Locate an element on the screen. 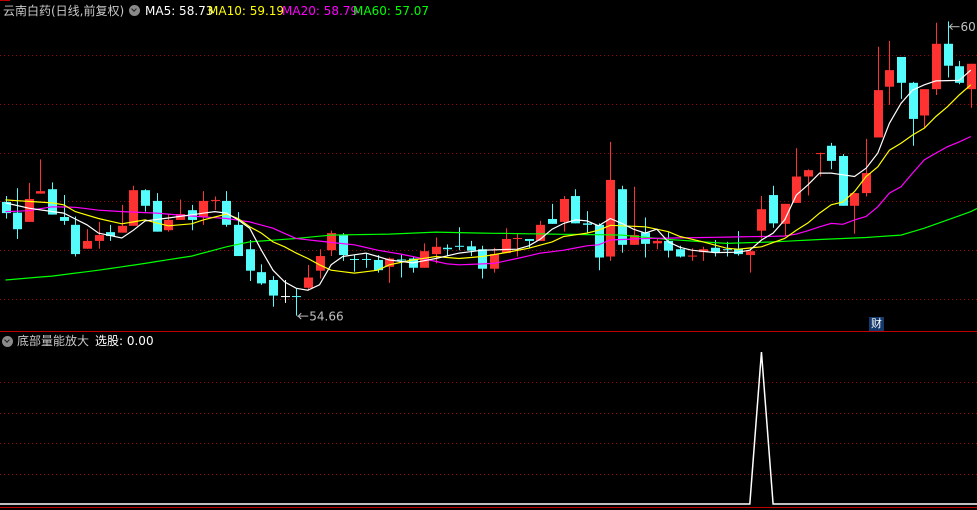  indicator-value: 选股: 0.00 is located at coordinates (124, 341).